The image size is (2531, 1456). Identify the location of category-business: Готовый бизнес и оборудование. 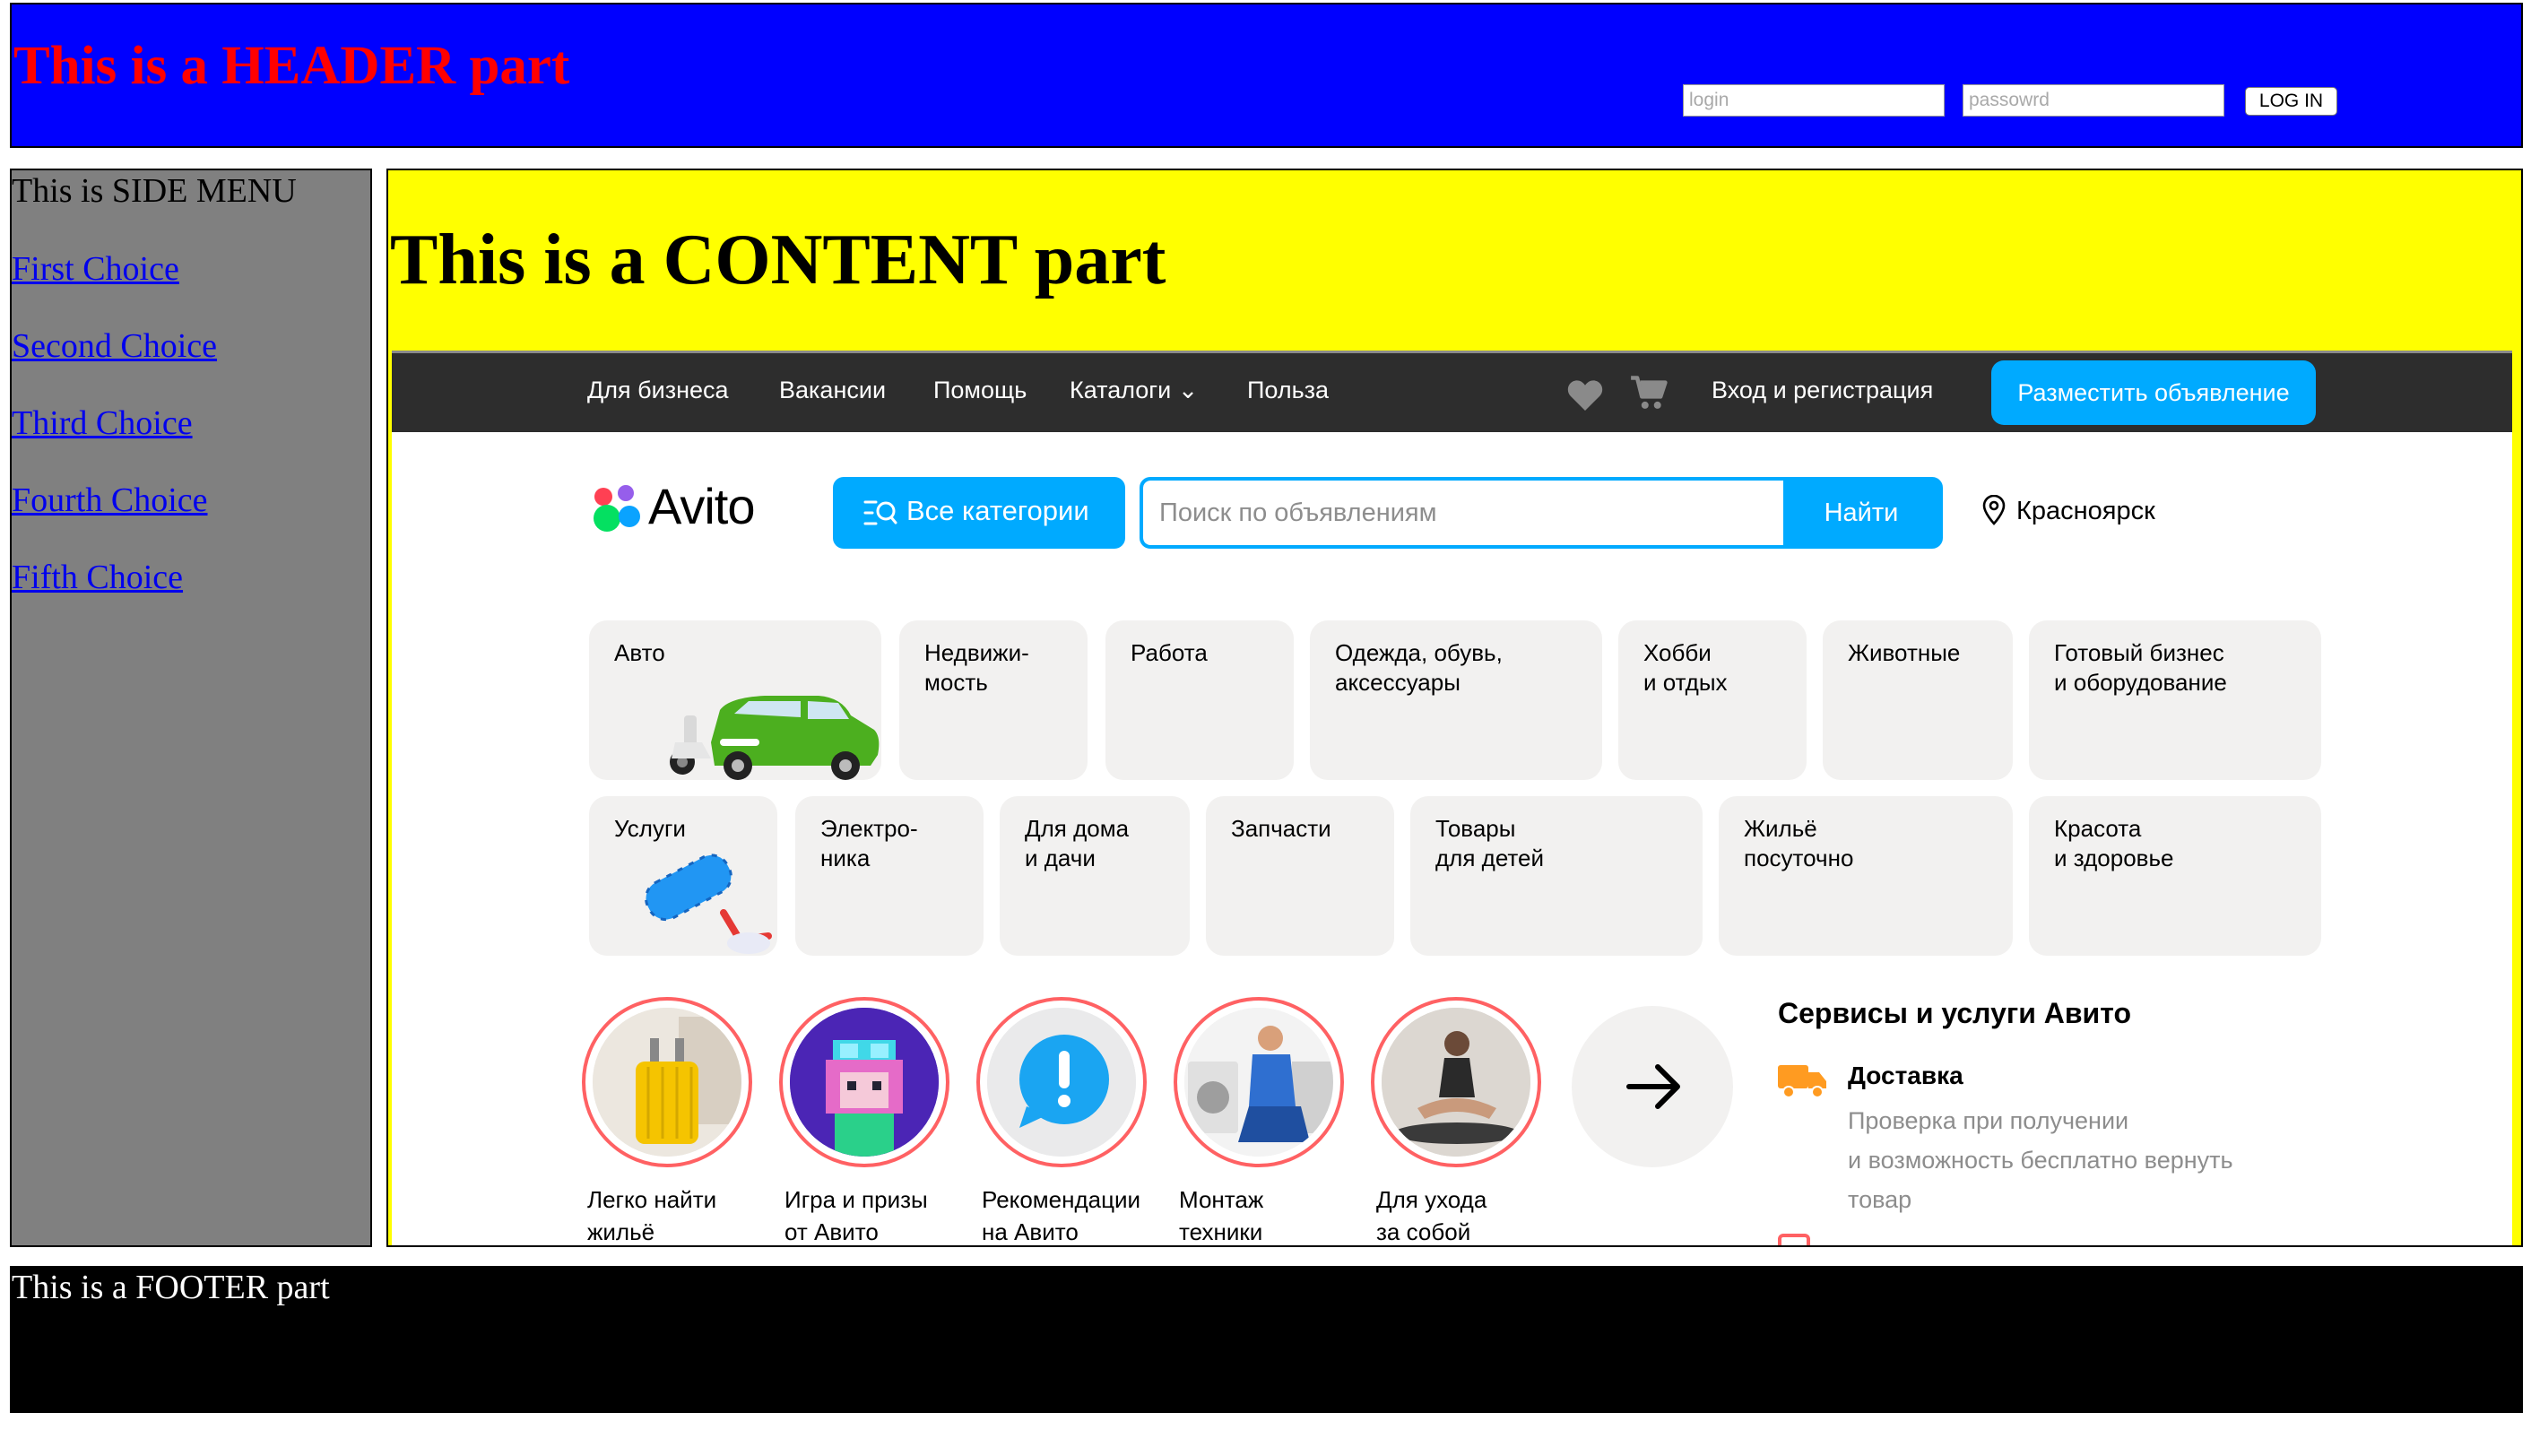
(2175, 700).